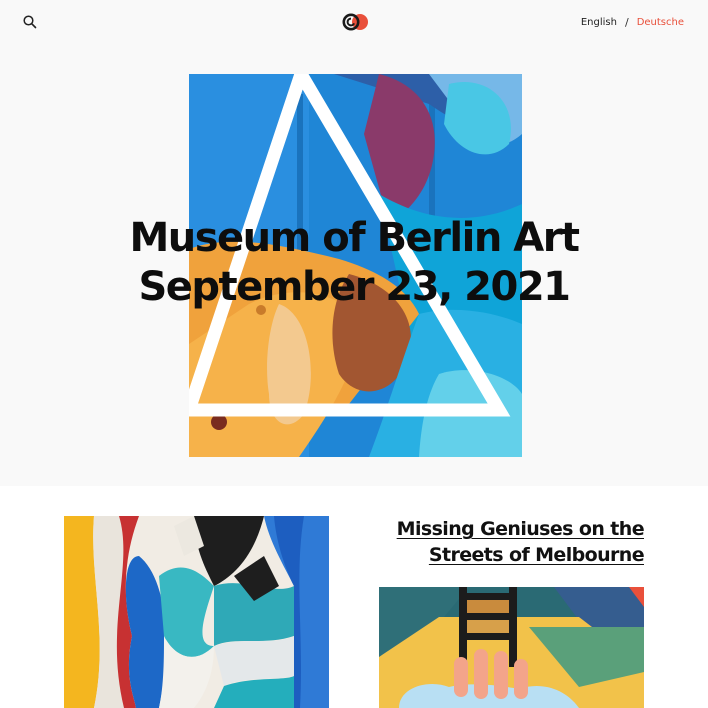 Image resolution: width=708 pixels, height=708 pixels. Describe the element at coordinates (196, 612) in the screenshot. I see `article-image-abstract-mural` at that location.